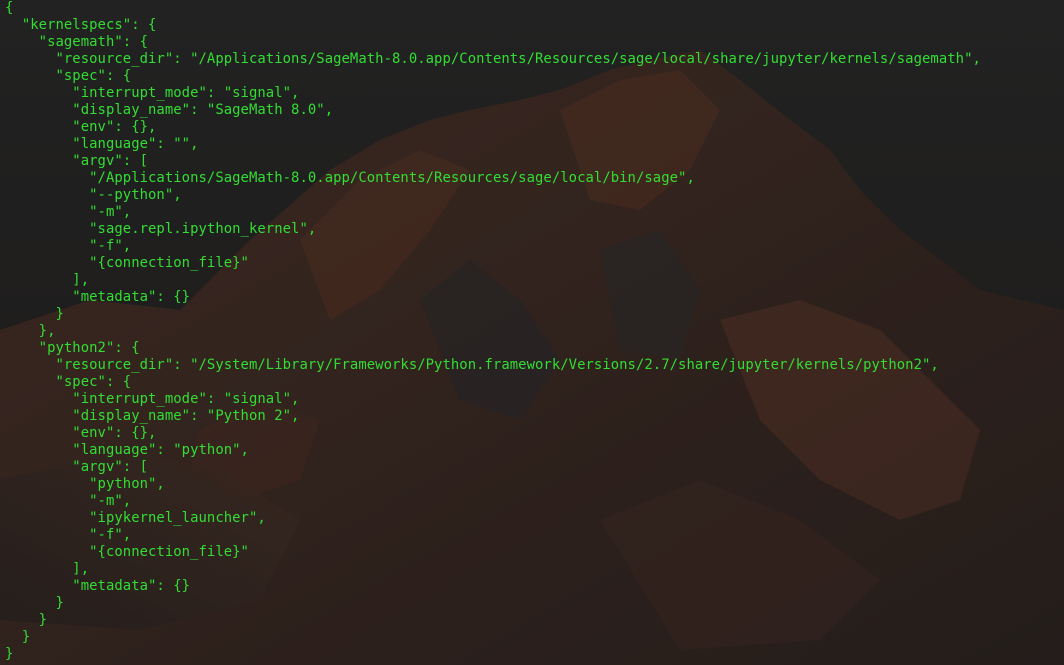 The image size is (1064, 665). What do you see at coordinates (135, 518) in the screenshot?
I see `terminal-line: "ipykernel_launcher",` at bounding box center [135, 518].